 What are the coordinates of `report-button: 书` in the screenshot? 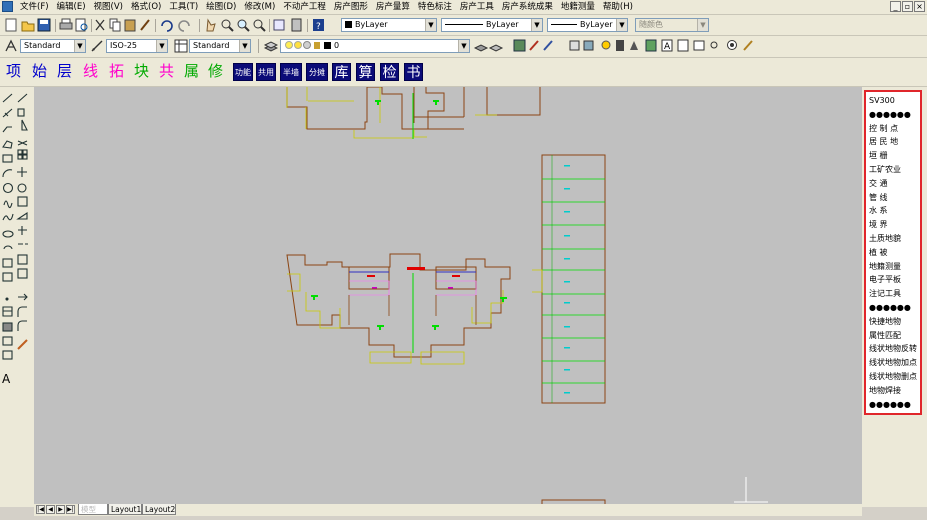 It's located at (413, 72).